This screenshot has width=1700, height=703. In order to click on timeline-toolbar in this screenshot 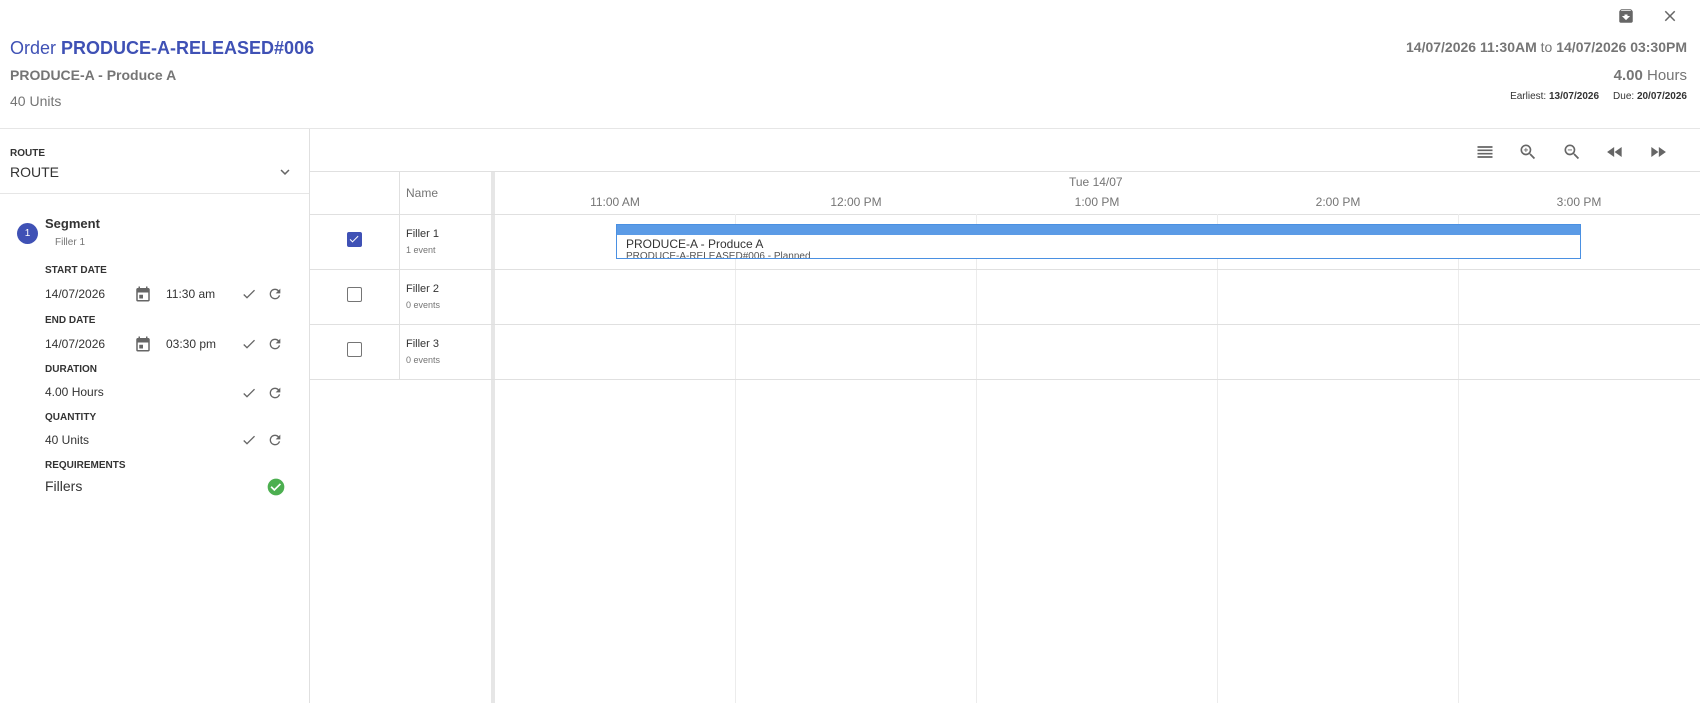, I will do `click(1005, 150)`.